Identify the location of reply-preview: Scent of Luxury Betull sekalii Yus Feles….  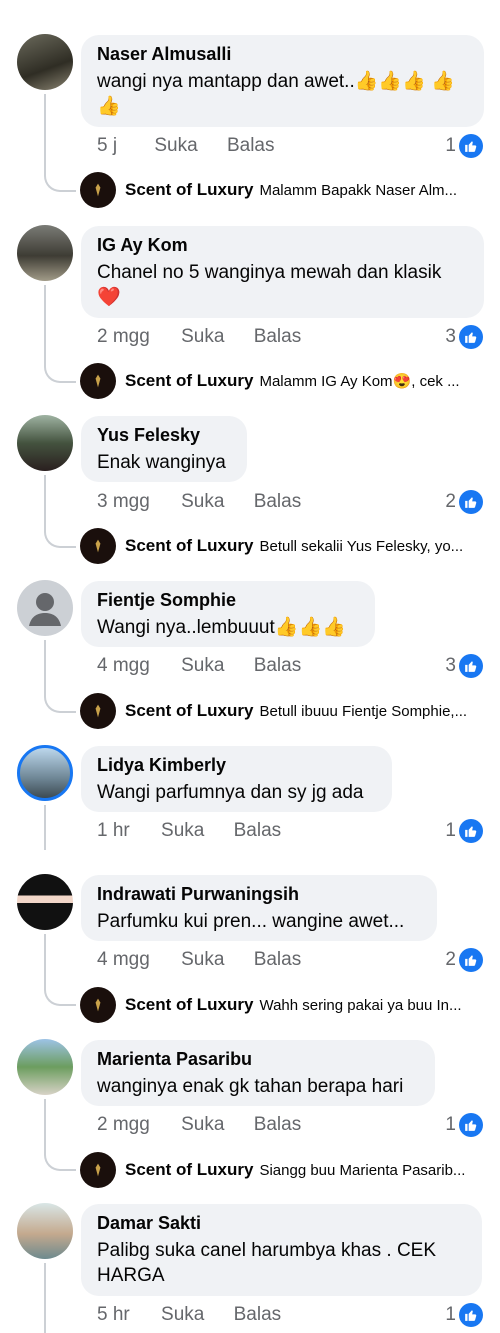
(271, 546).